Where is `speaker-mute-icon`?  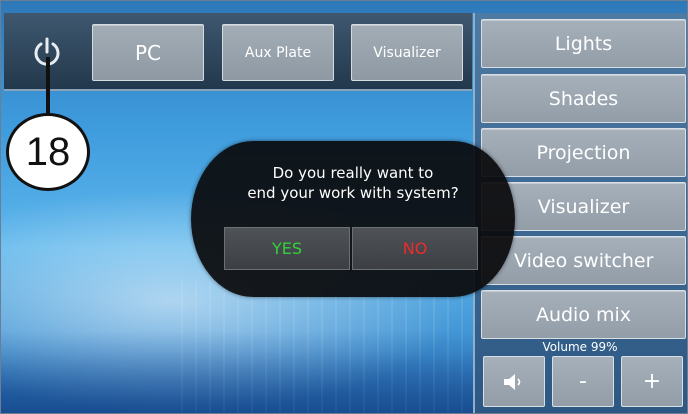 speaker-mute-icon is located at coordinates (512, 381).